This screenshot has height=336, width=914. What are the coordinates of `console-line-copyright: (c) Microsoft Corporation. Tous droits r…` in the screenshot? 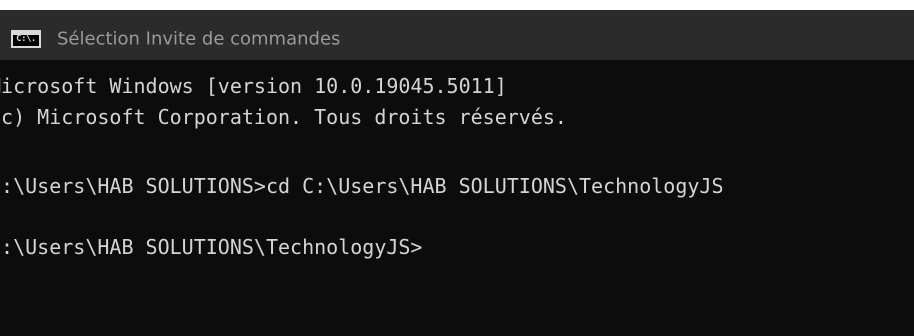 It's located at (283, 117).